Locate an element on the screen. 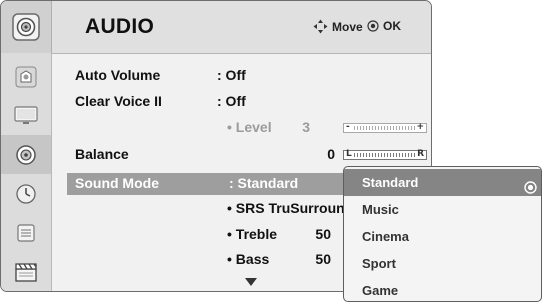  move-hint: Move is located at coordinates (338, 26).